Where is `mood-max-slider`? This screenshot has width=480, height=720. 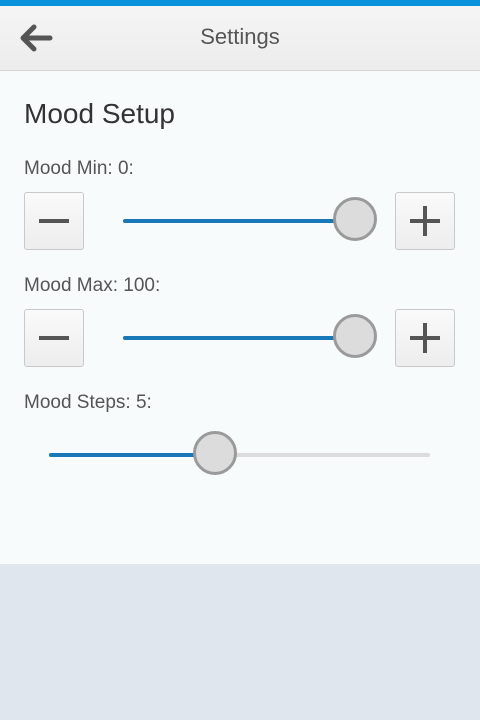
mood-max-slider is located at coordinates (250, 338).